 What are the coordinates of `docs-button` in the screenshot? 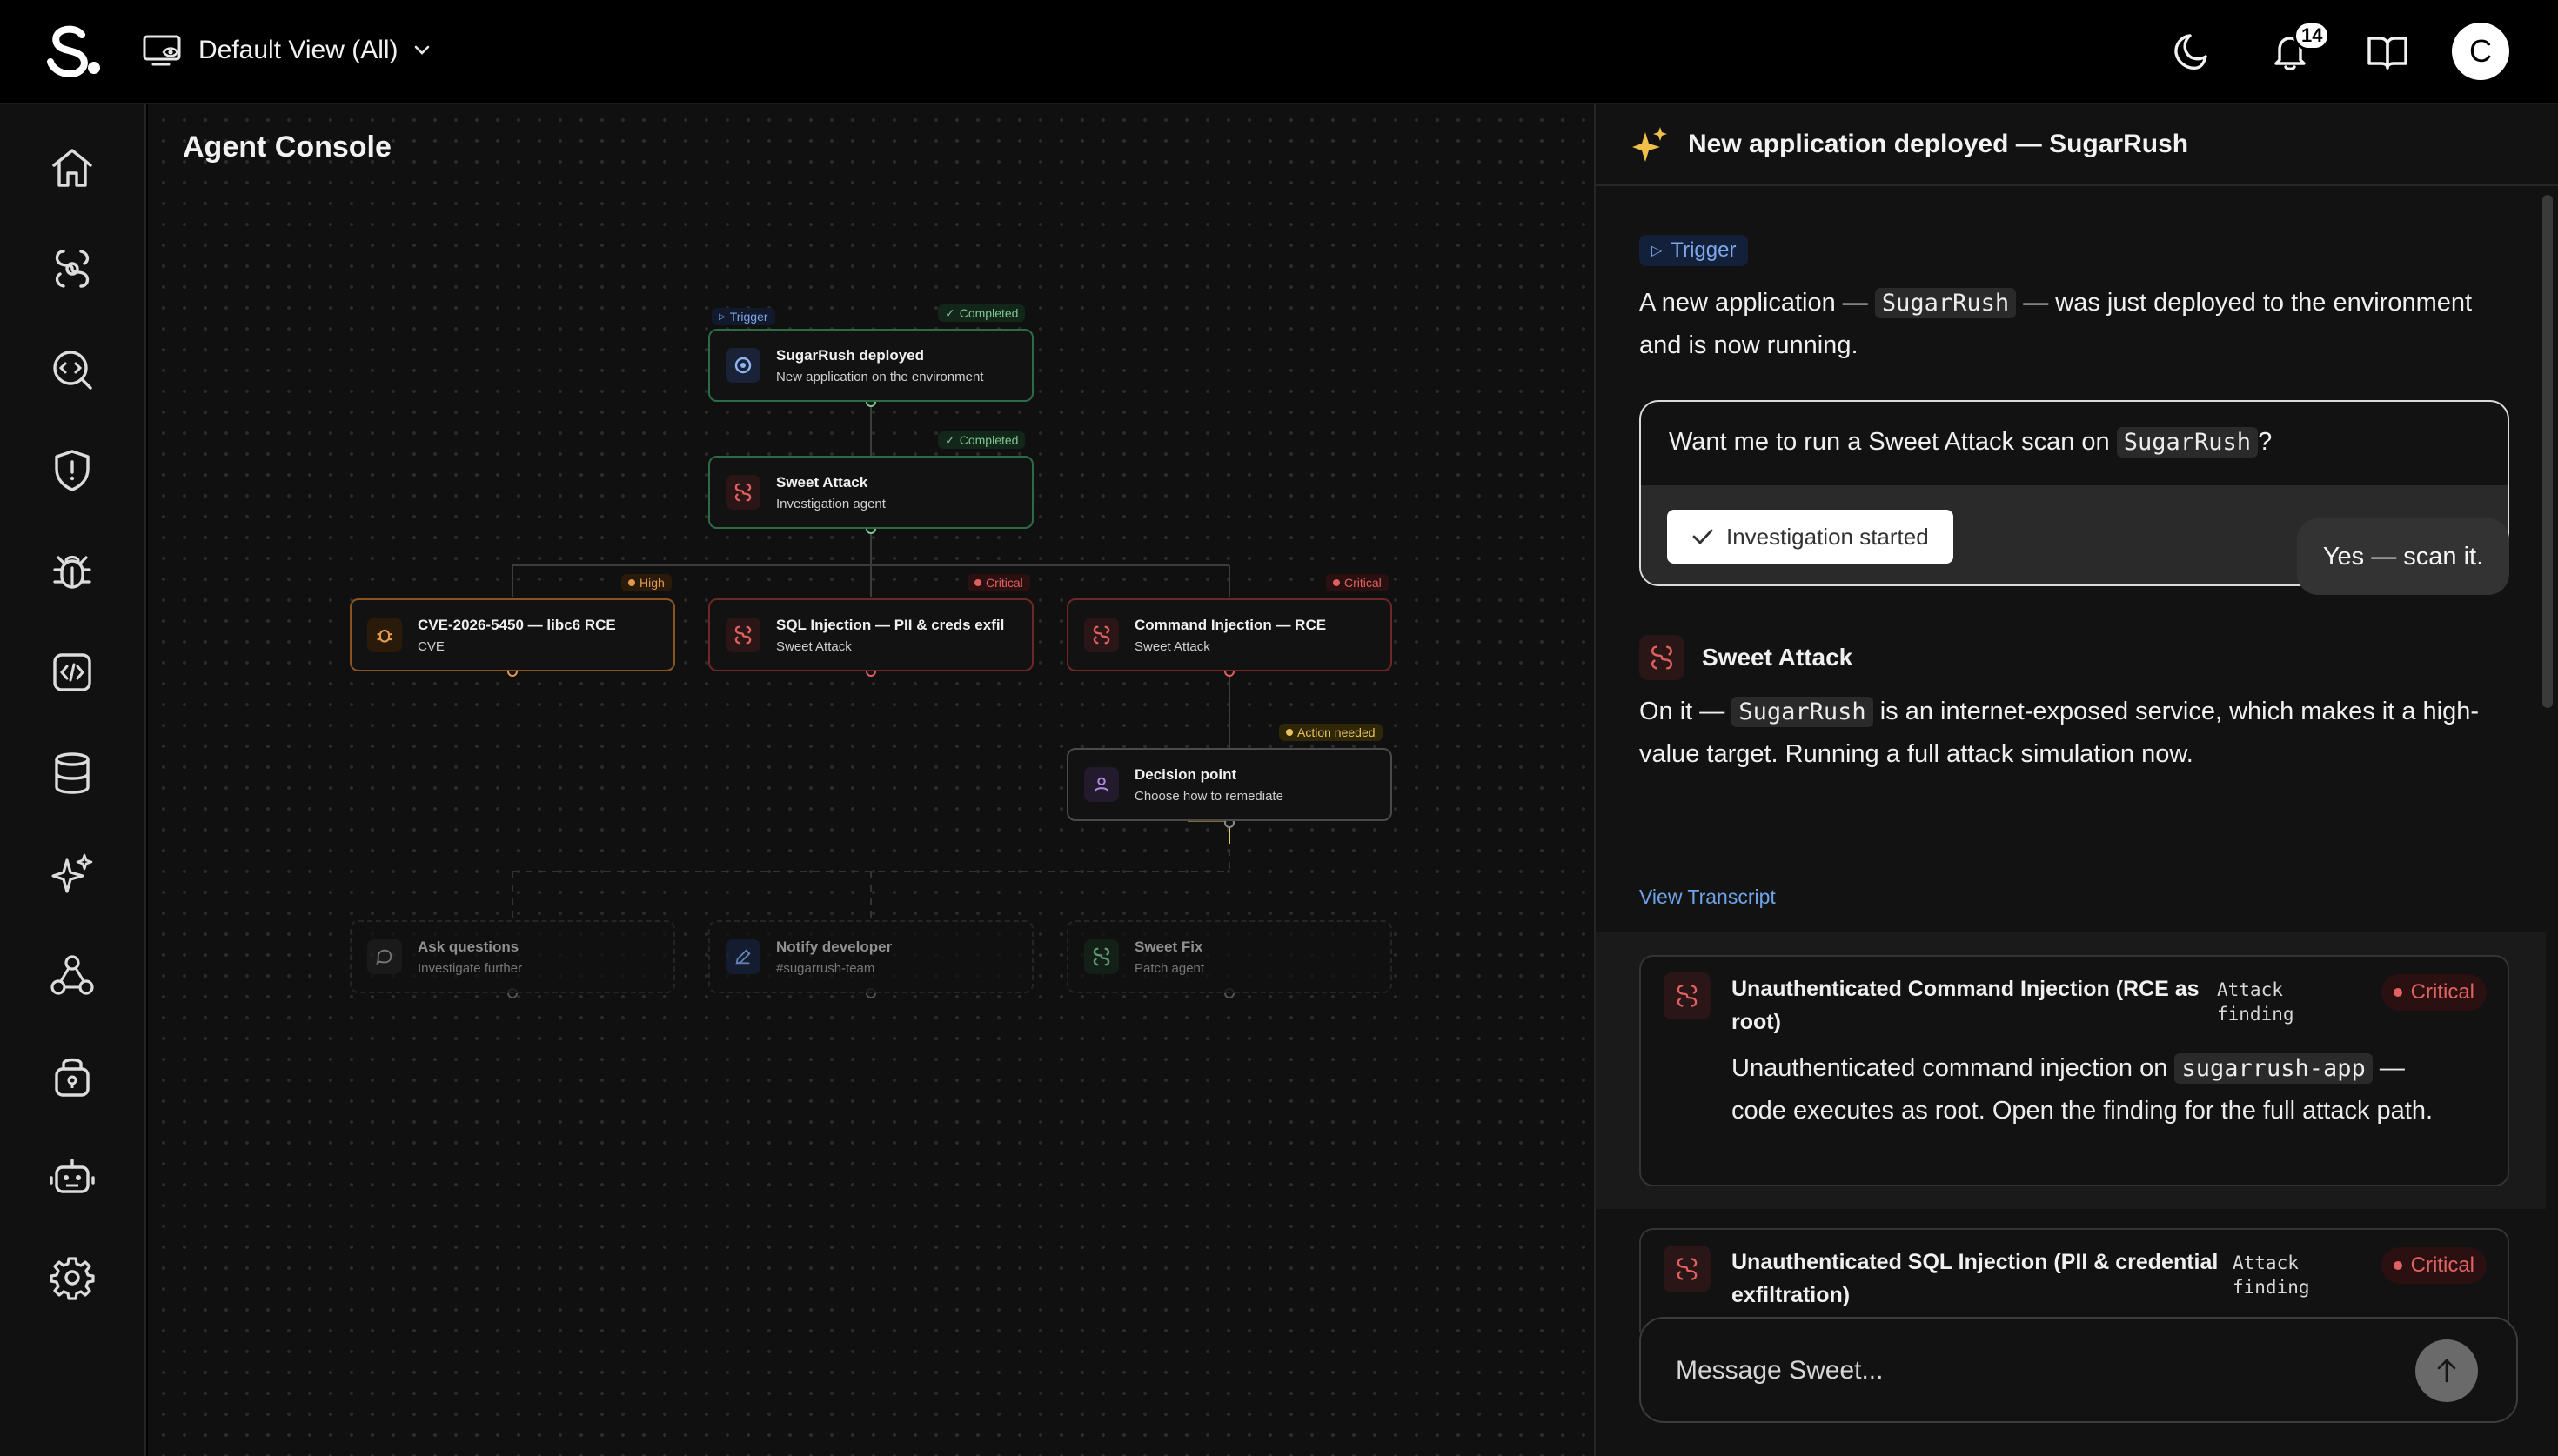 It's located at (2387, 52).